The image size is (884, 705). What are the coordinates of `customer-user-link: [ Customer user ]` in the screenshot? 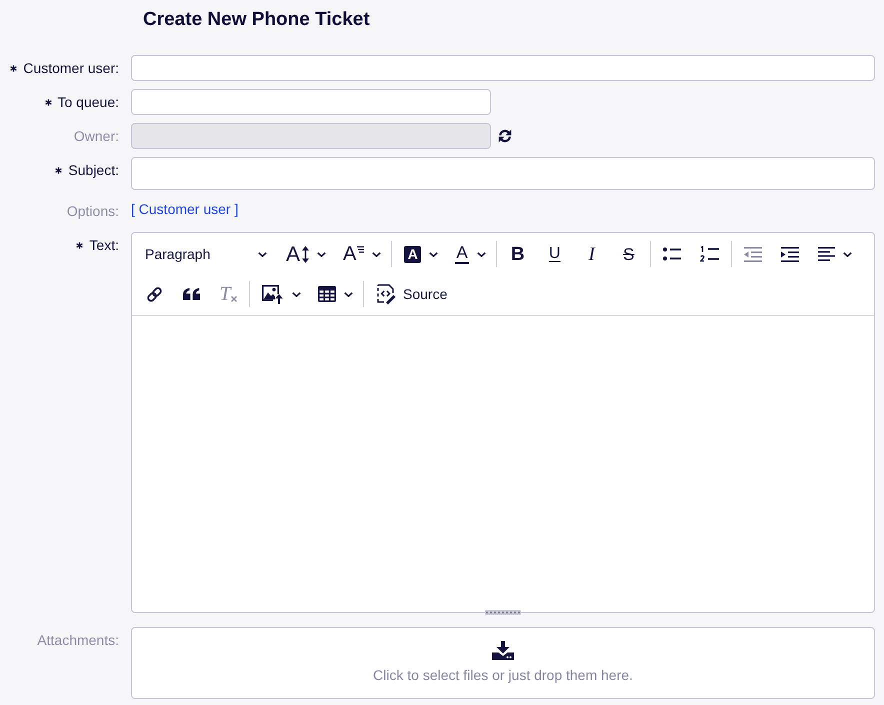 It's located at (184, 209).